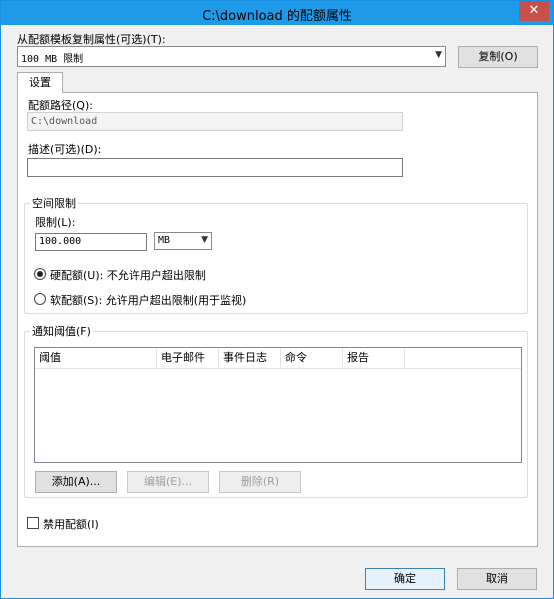  Describe the element at coordinates (188, 358) in the screenshot. I see `column-email: 电子邮件` at that location.